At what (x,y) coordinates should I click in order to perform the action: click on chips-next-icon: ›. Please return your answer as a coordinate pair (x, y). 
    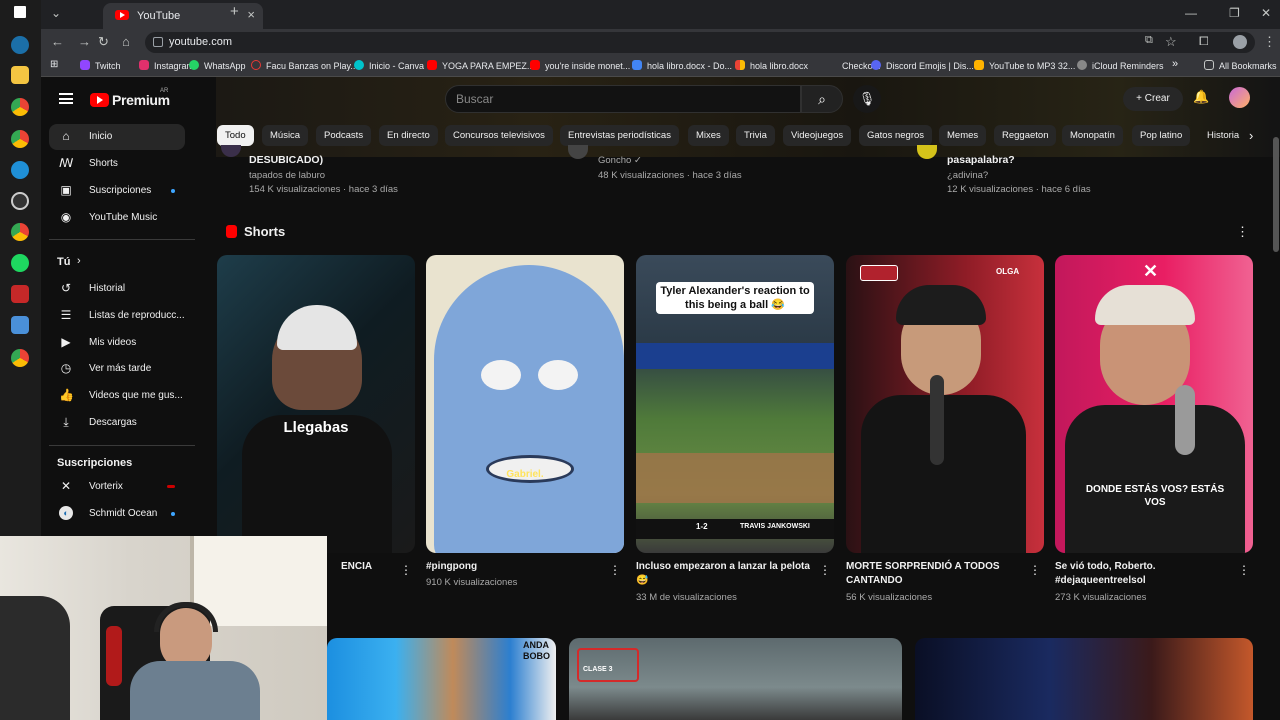
    Looking at the image, I should click on (1251, 135).